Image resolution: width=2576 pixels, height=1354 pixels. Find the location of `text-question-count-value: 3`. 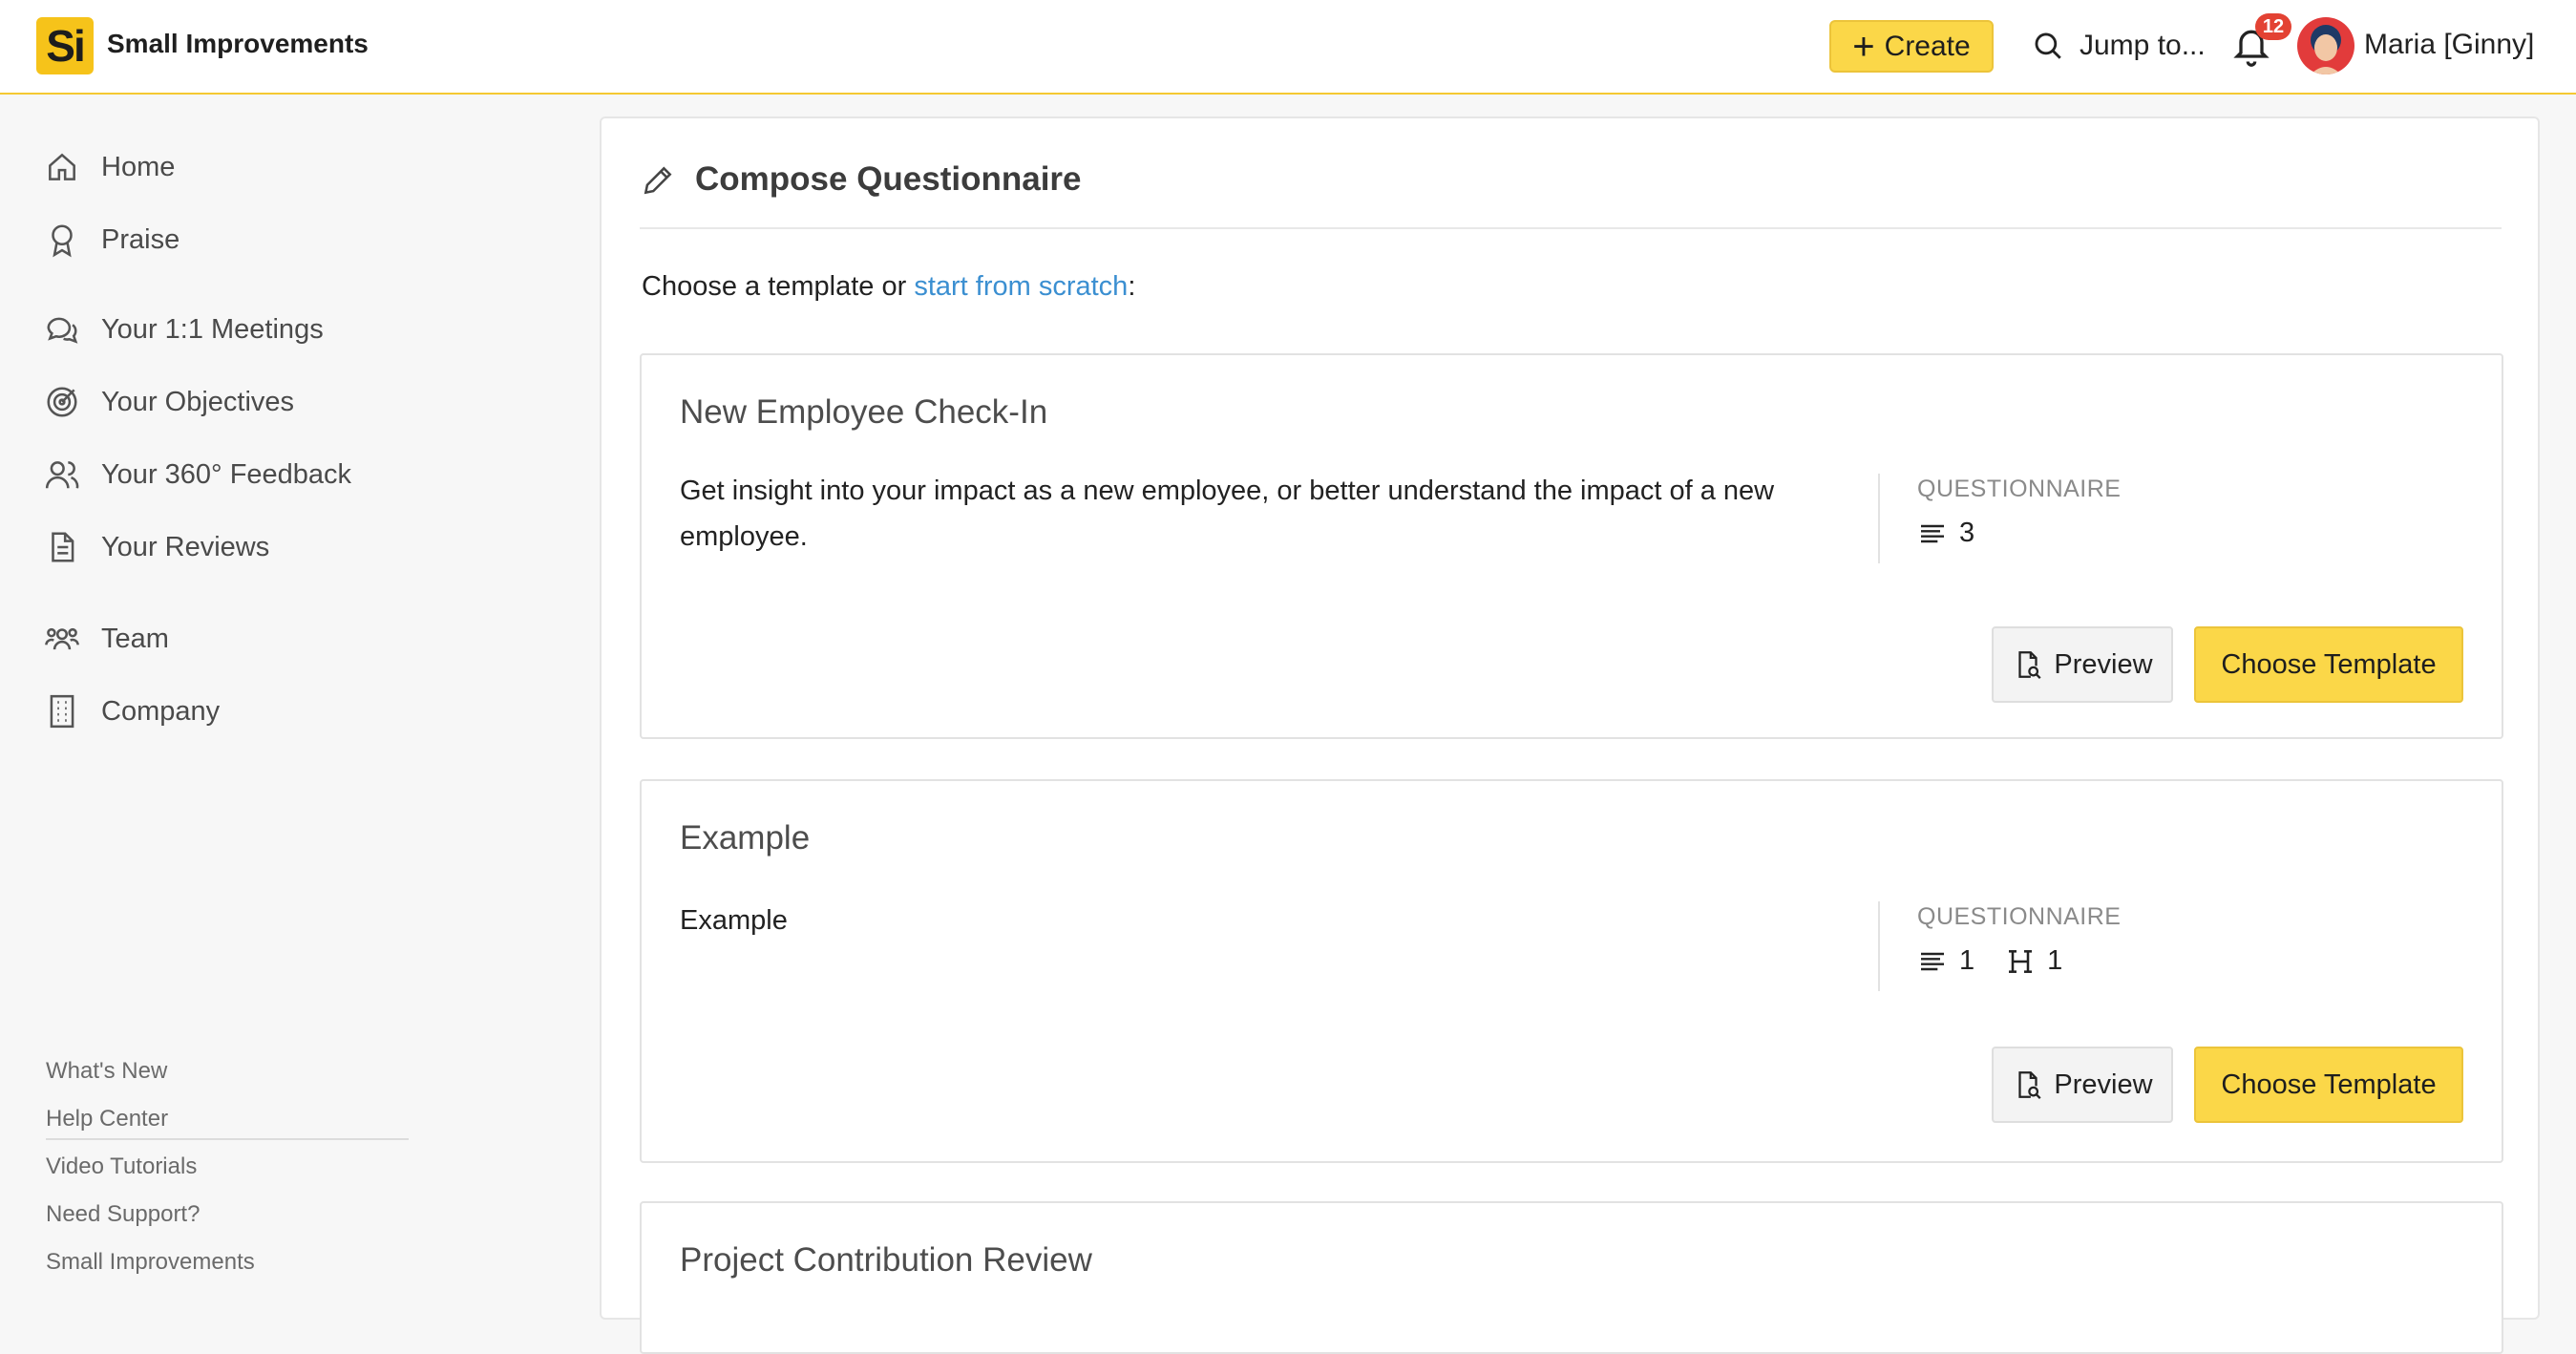

text-question-count-value: 3 is located at coordinates (1967, 533).